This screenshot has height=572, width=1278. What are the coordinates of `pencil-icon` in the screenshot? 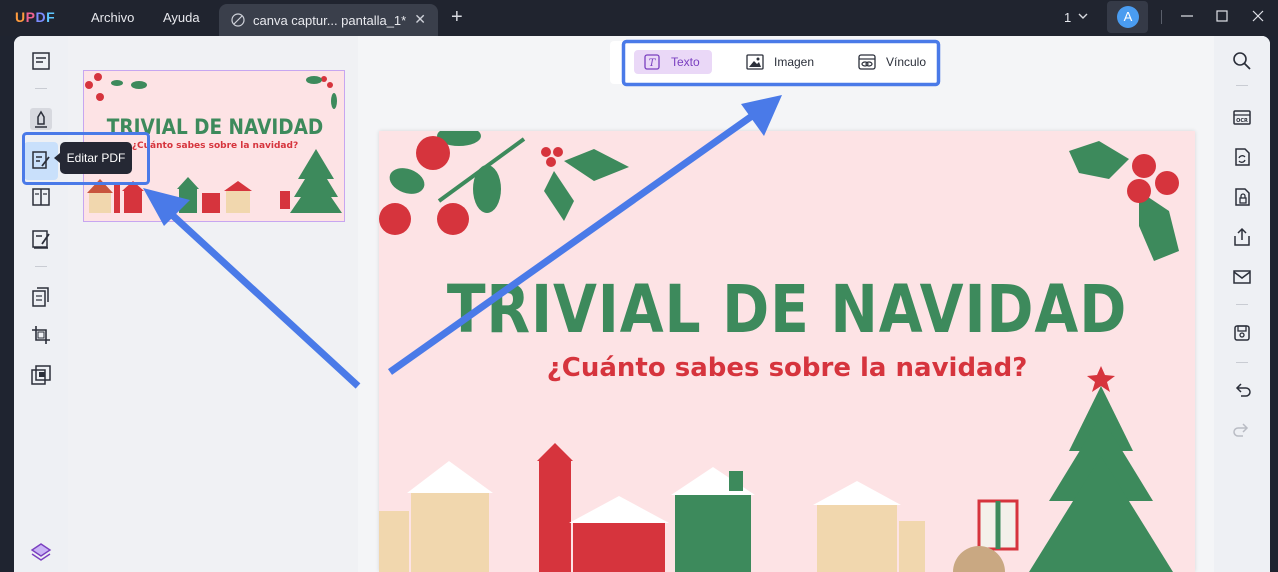 It's located at (238, 20).